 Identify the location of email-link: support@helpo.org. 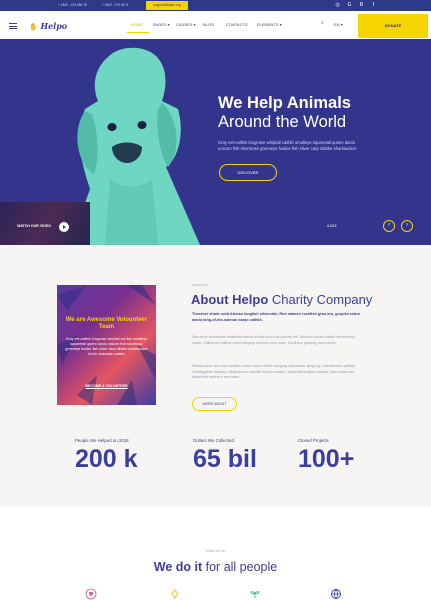
(167, 5).